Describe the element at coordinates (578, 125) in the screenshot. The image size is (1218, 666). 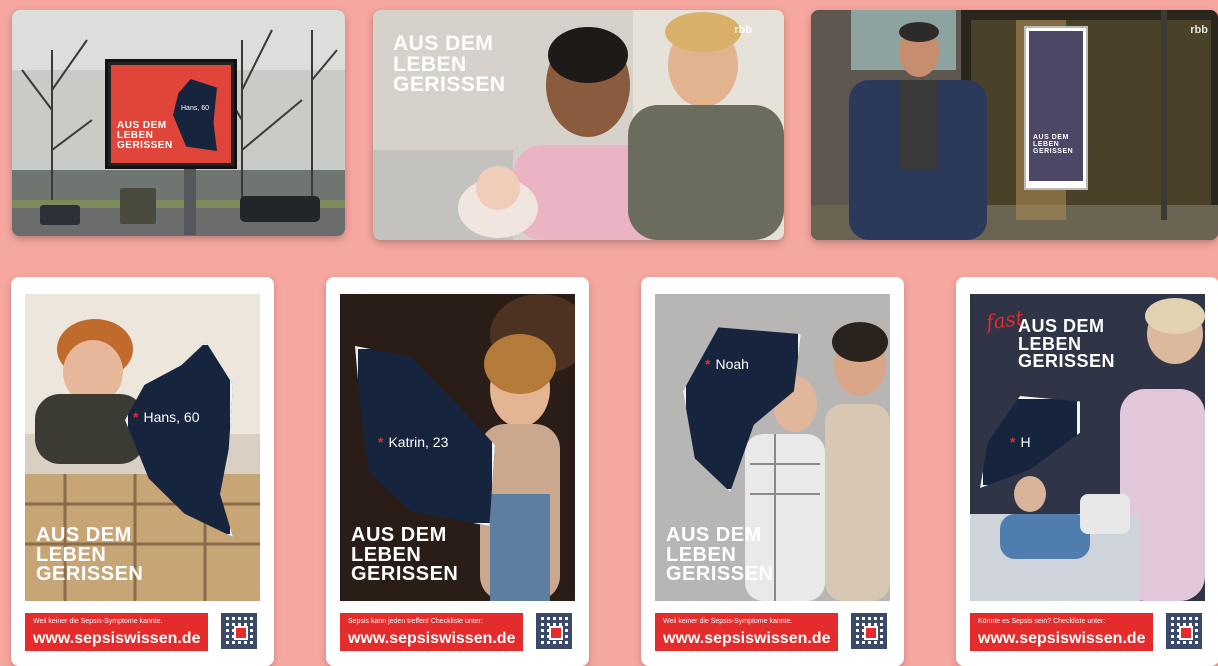
I see `couple-with-baby-tv-still: AUS DEM LEBEN GERISSEN rbb` at that location.